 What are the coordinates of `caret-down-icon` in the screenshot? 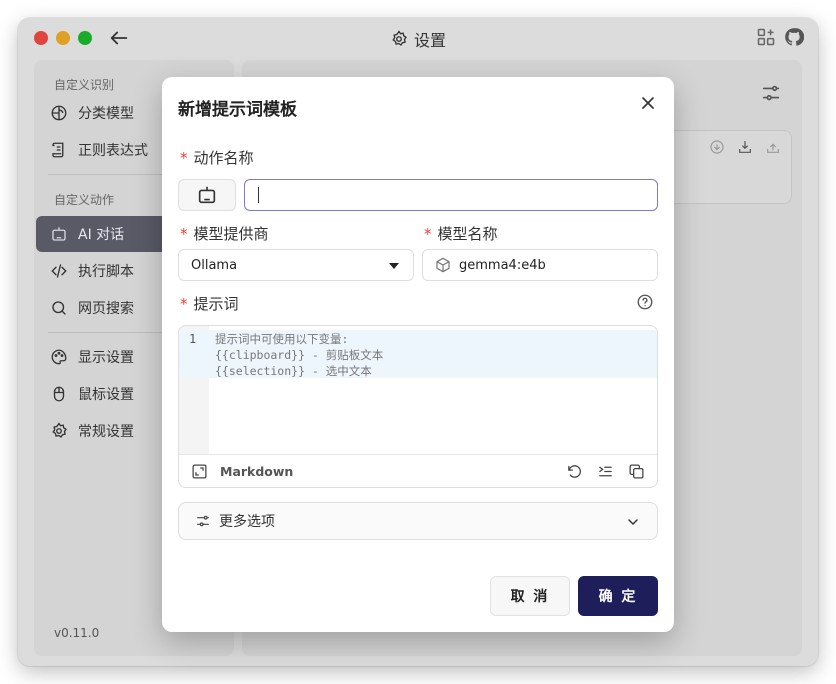 It's located at (394, 266).